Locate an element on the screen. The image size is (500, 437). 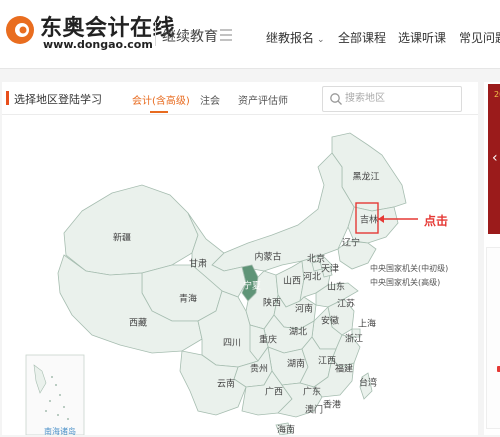
province-label-guangdong: 广东 is located at coordinates (312, 391).